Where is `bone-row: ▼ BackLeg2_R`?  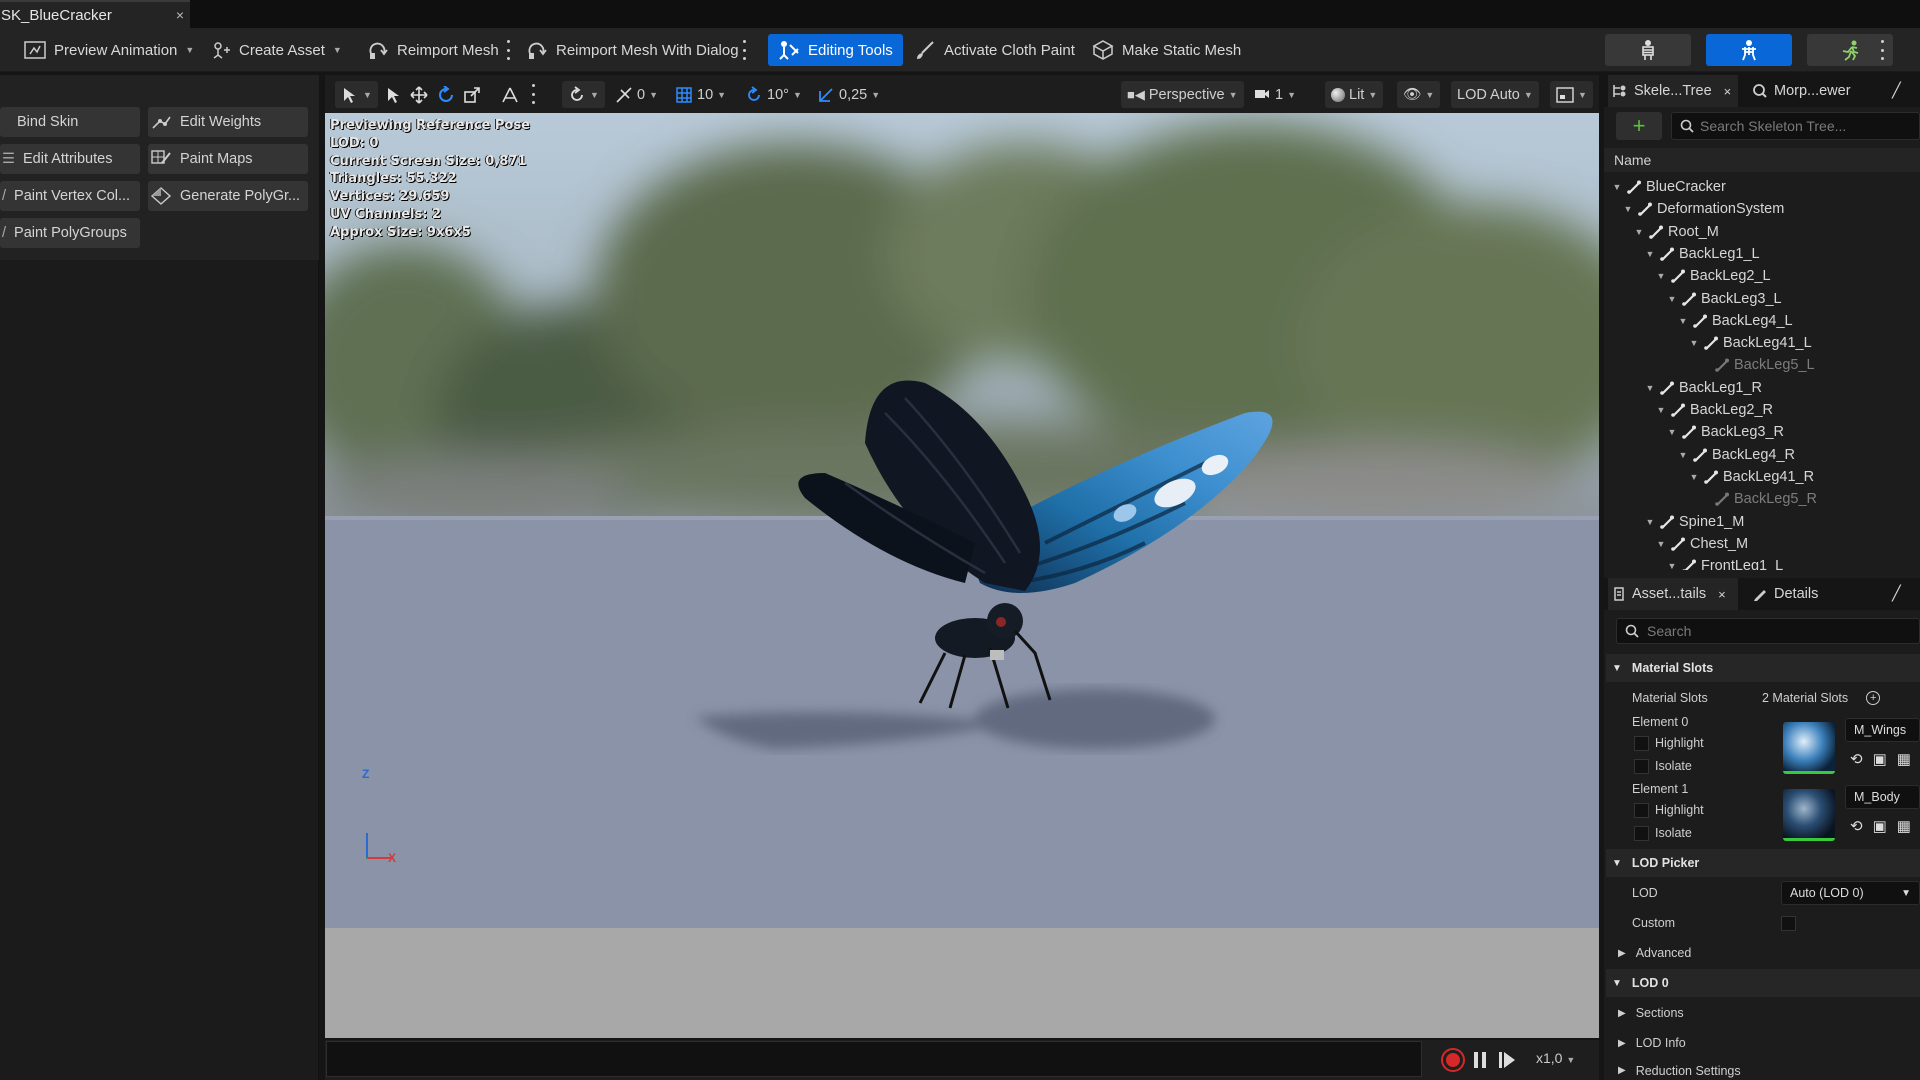 bone-row: ▼ BackLeg2_R is located at coordinates (1715, 410).